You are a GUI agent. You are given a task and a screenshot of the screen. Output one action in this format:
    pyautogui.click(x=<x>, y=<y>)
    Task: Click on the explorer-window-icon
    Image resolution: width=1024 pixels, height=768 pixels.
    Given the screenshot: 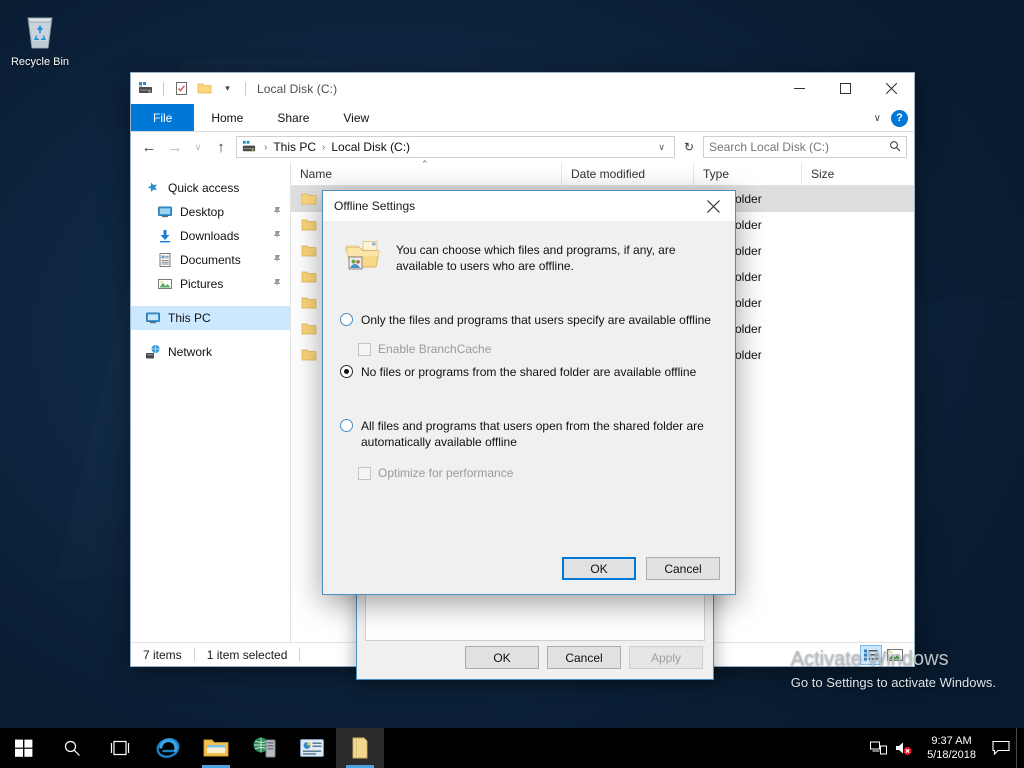 What is the action you would take?
    pyautogui.click(x=360, y=748)
    